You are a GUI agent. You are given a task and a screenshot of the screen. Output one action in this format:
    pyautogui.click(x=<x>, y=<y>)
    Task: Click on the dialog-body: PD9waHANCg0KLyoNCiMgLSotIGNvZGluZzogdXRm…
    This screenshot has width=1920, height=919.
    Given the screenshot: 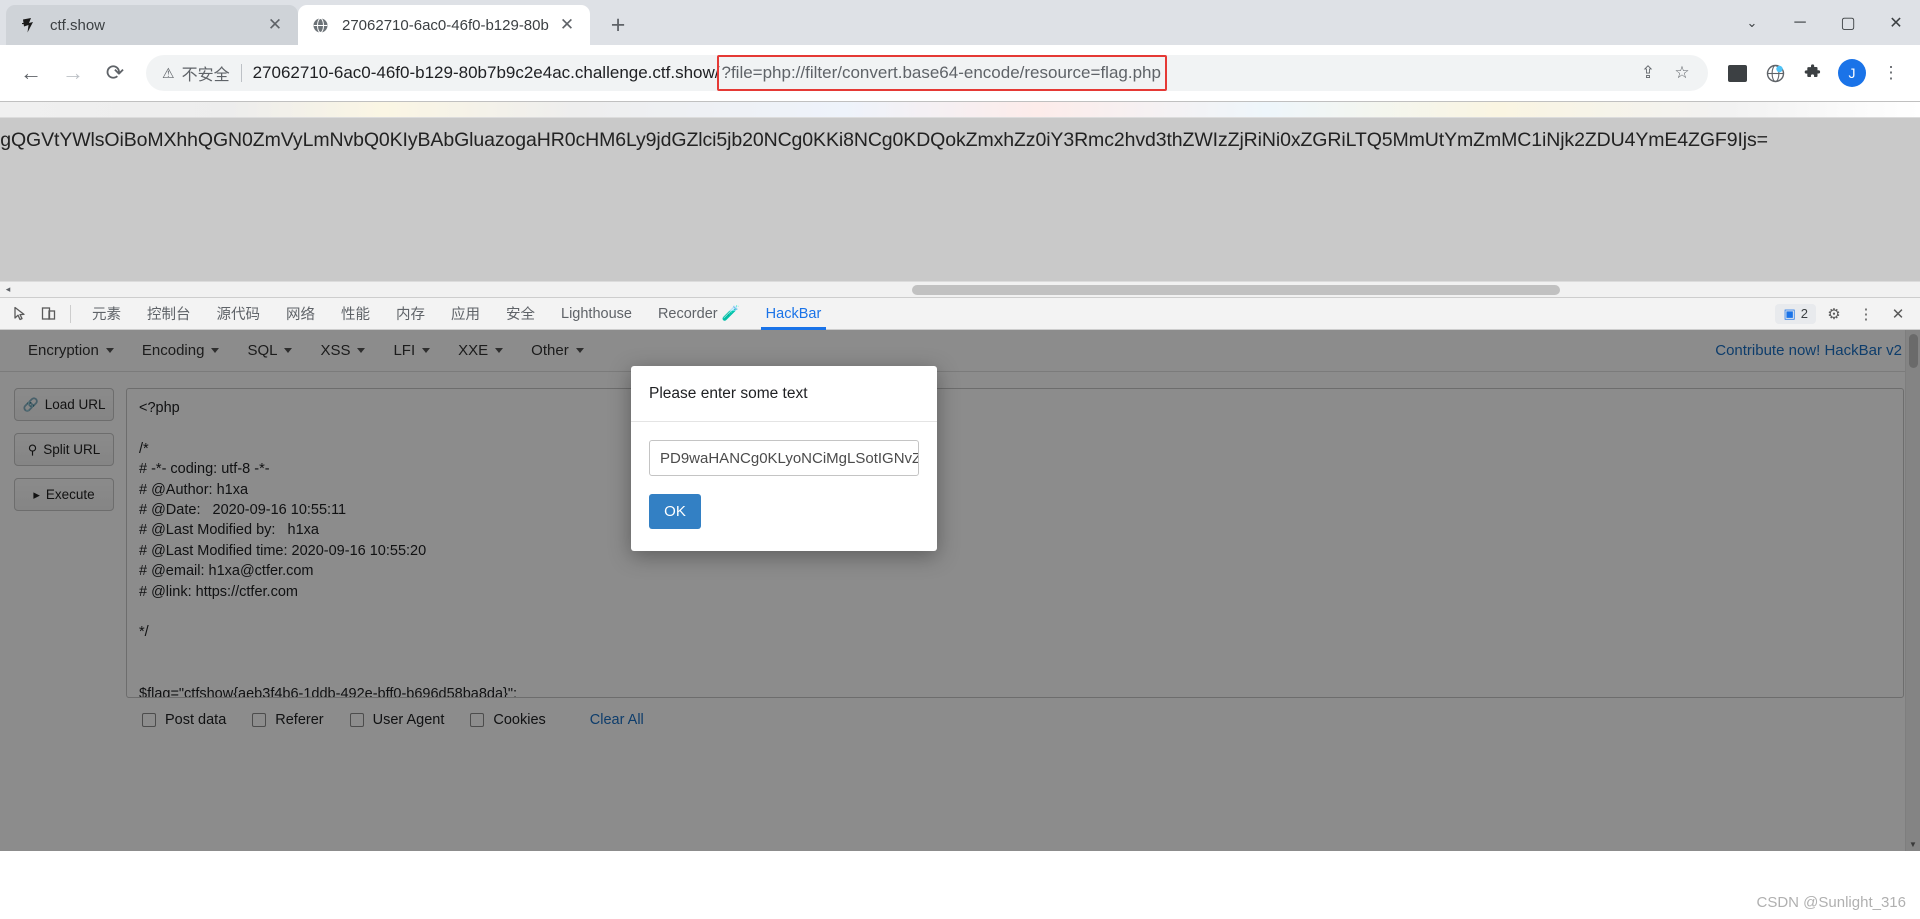 What is the action you would take?
    pyautogui.click(x=784, y=452)
    